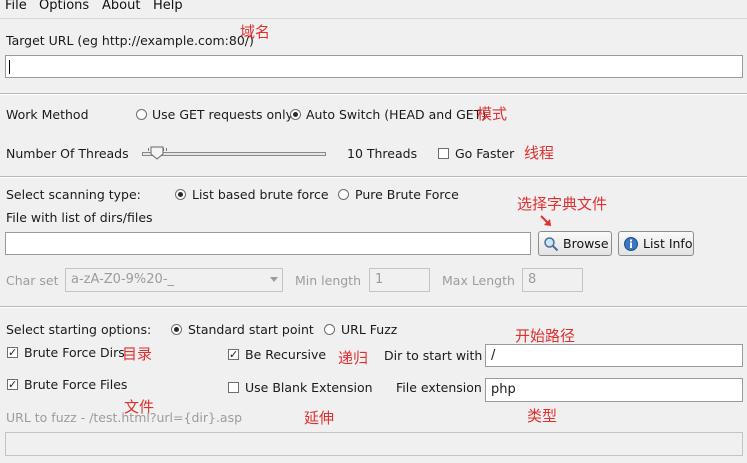 Image resolution: width=747 pixels, height=463 pixels. I want to click on list-based-label: List based brute force, so click(260, 194).